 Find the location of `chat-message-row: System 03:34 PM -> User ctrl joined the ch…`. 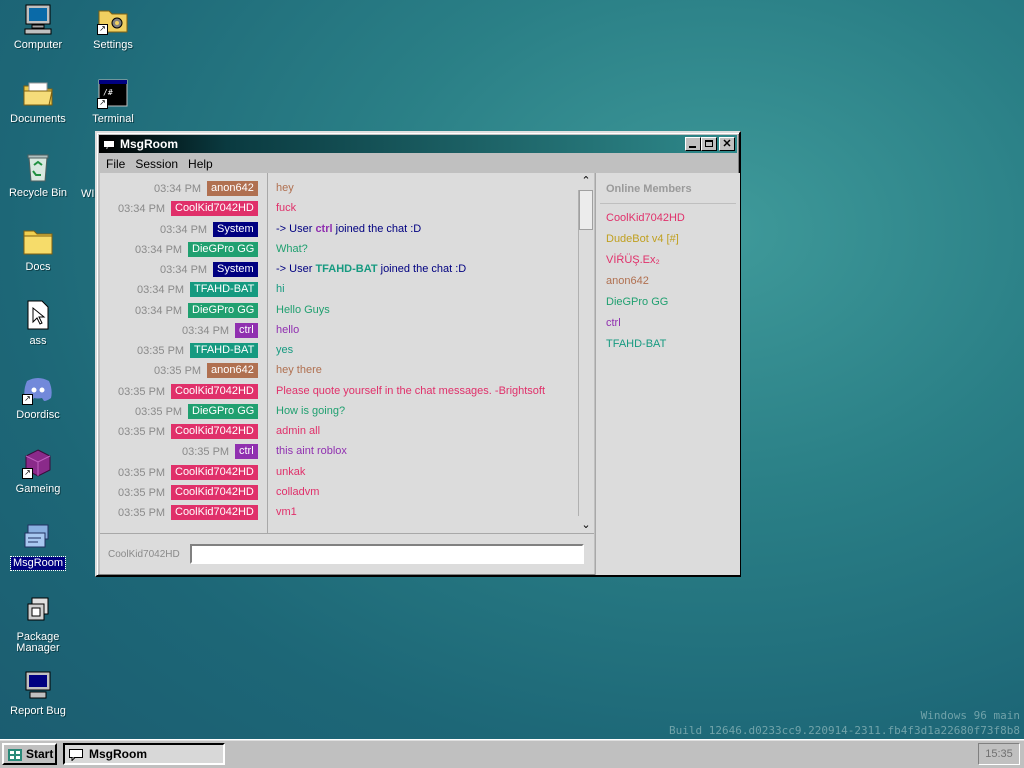

chat-message-row: System 03:34 PM -> User ctrl joined the ch… is located at coordinates (340, 230).